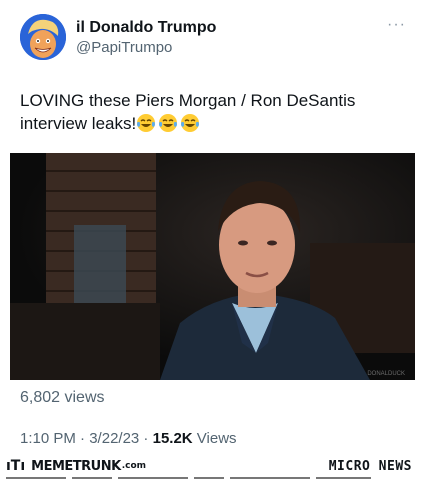 The height and width of the screenshot is (480, 428). What do you see at coordinates (146, 28) in the screenshot?
I see `display-name: il Donaldo Trumpo` at bounding box center [146, 28].